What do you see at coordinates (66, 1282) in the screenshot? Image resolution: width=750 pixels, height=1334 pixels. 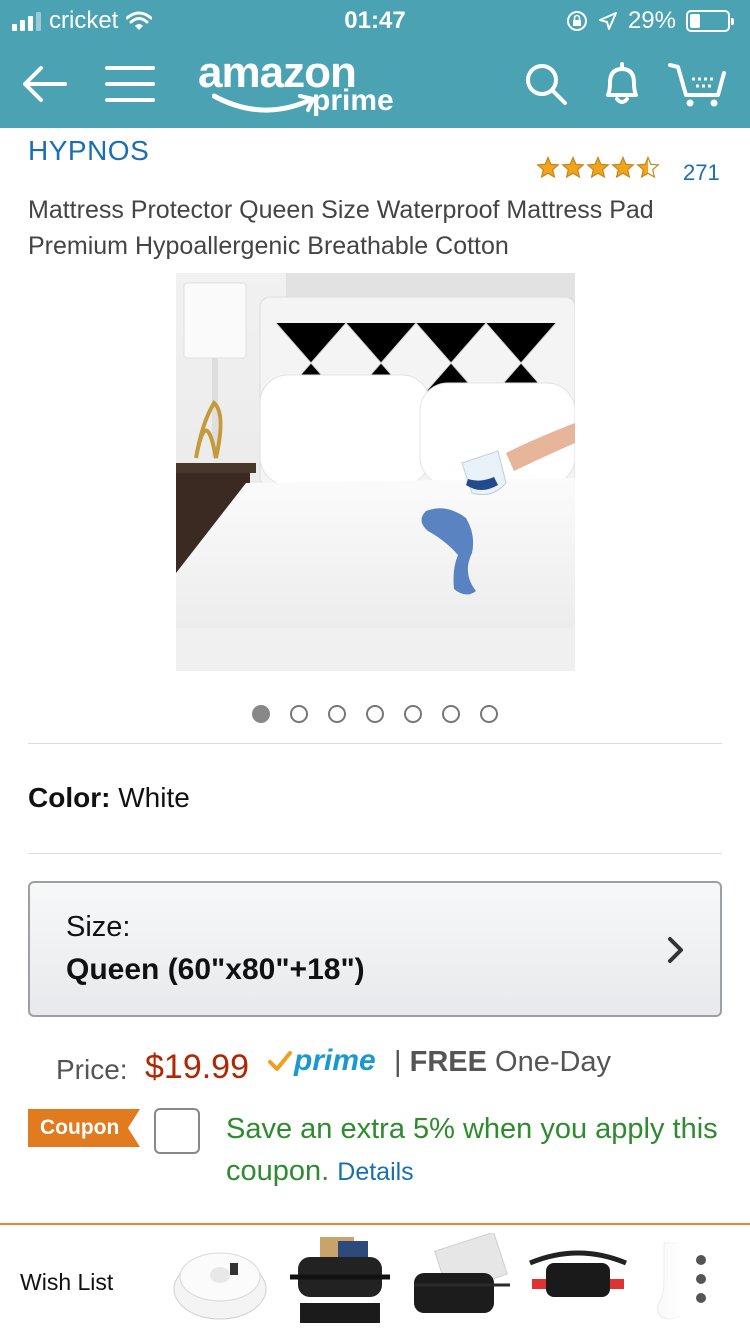 I see `wish-list-link: Wish List` at bounding box center [66, 1282].